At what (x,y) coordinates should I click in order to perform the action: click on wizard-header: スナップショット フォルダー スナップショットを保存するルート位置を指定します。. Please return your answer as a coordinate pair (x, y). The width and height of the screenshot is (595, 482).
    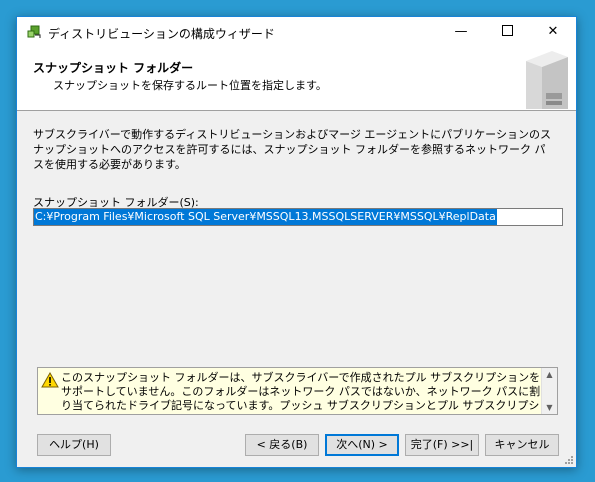
    Looking at the image, I should click on (296, 79).